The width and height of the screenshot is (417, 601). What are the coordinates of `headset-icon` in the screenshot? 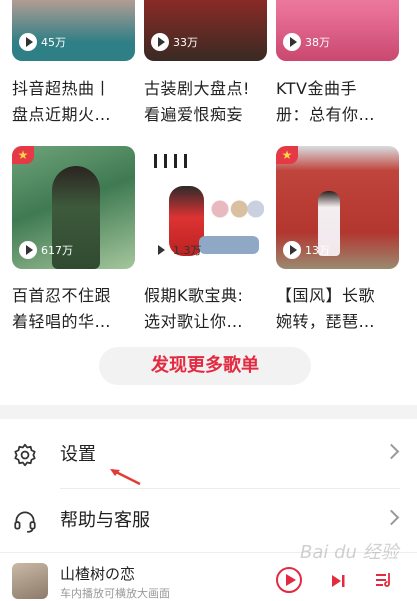 It's located at (25, 522).